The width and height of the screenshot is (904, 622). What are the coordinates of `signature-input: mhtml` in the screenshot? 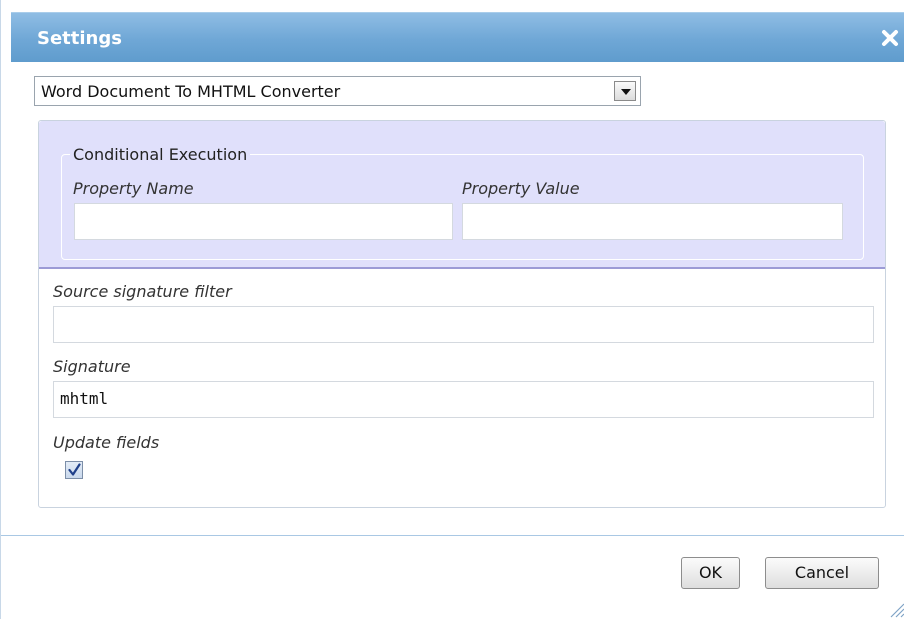 It's located at (463, 399).